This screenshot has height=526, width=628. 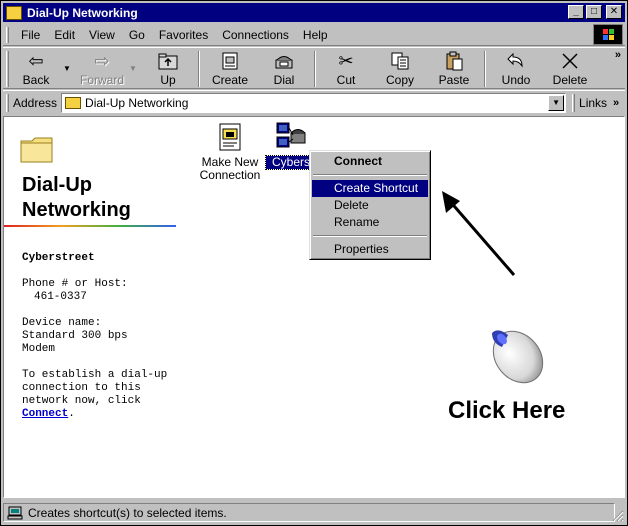 What do you see at coordinates (570, 80) in the screenshot?
I see `delete-label: Delete` at bounding box center [570, 80].